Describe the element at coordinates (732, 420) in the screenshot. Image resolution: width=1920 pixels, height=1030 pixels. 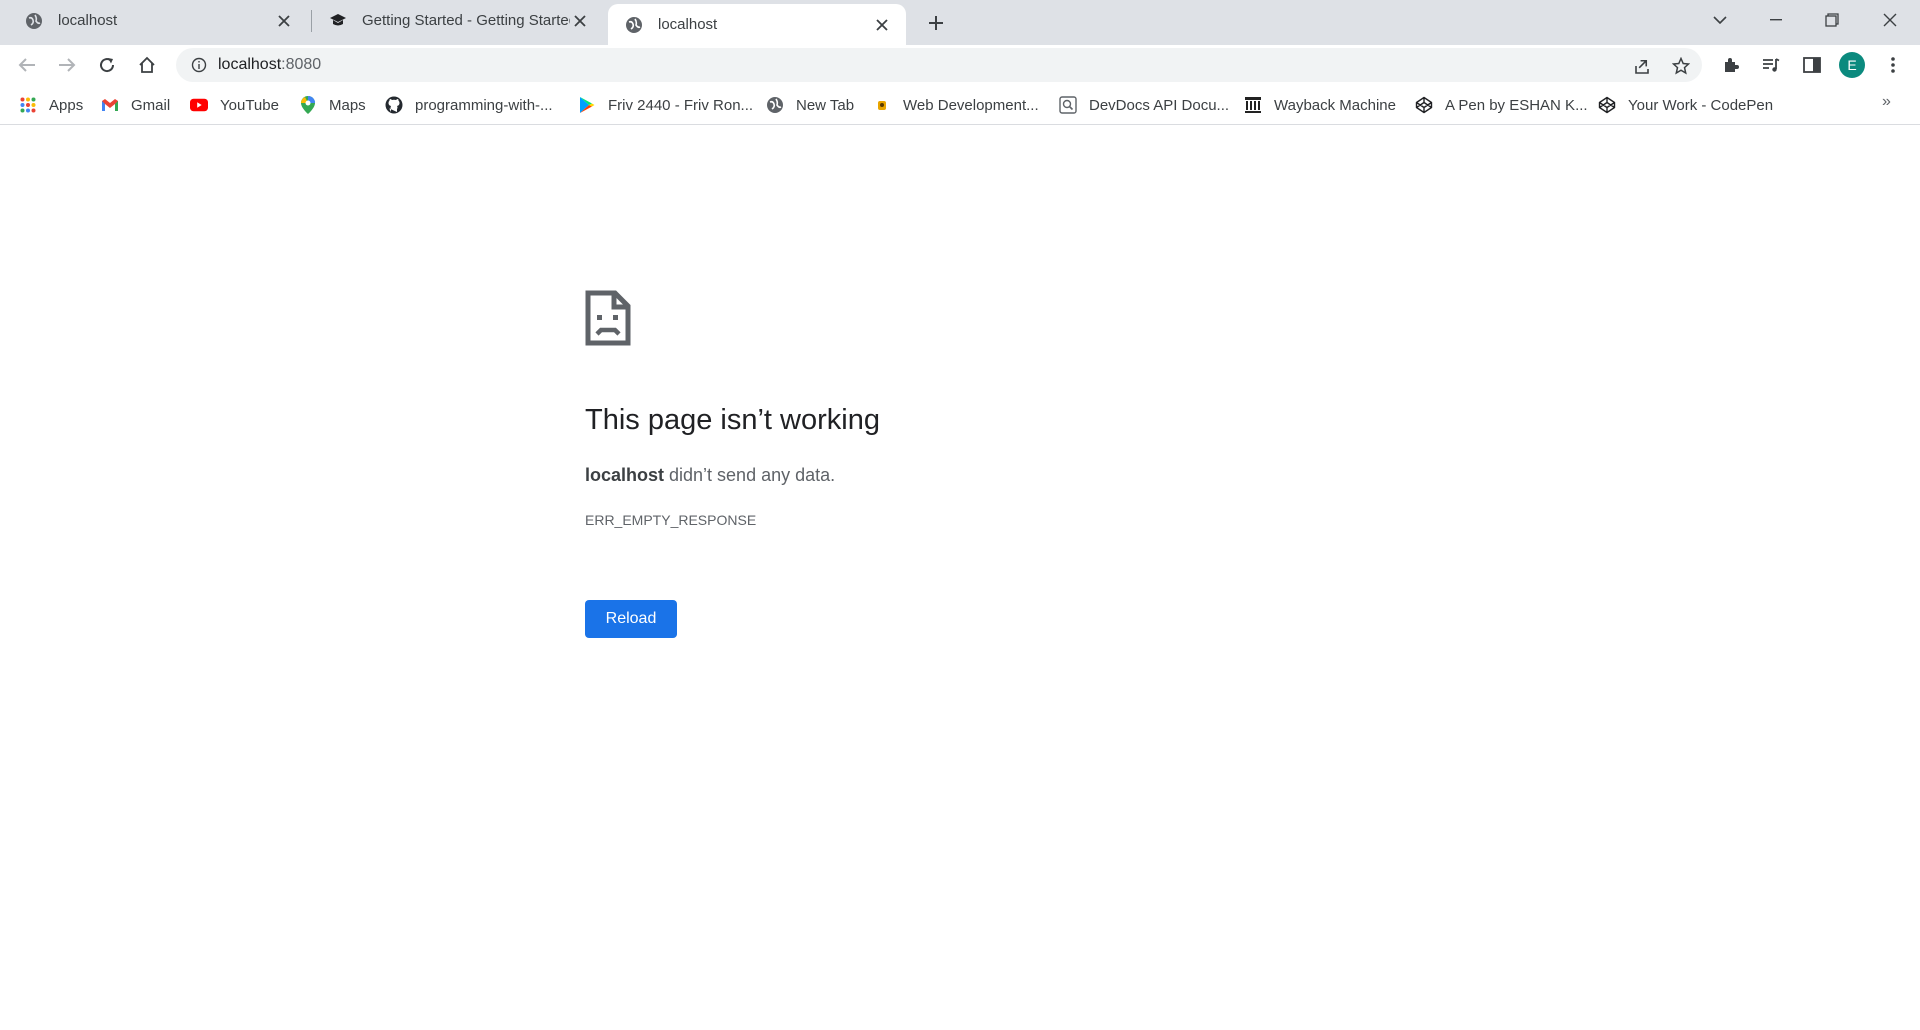
I see `error-heading: This page isn’t working` at that location.